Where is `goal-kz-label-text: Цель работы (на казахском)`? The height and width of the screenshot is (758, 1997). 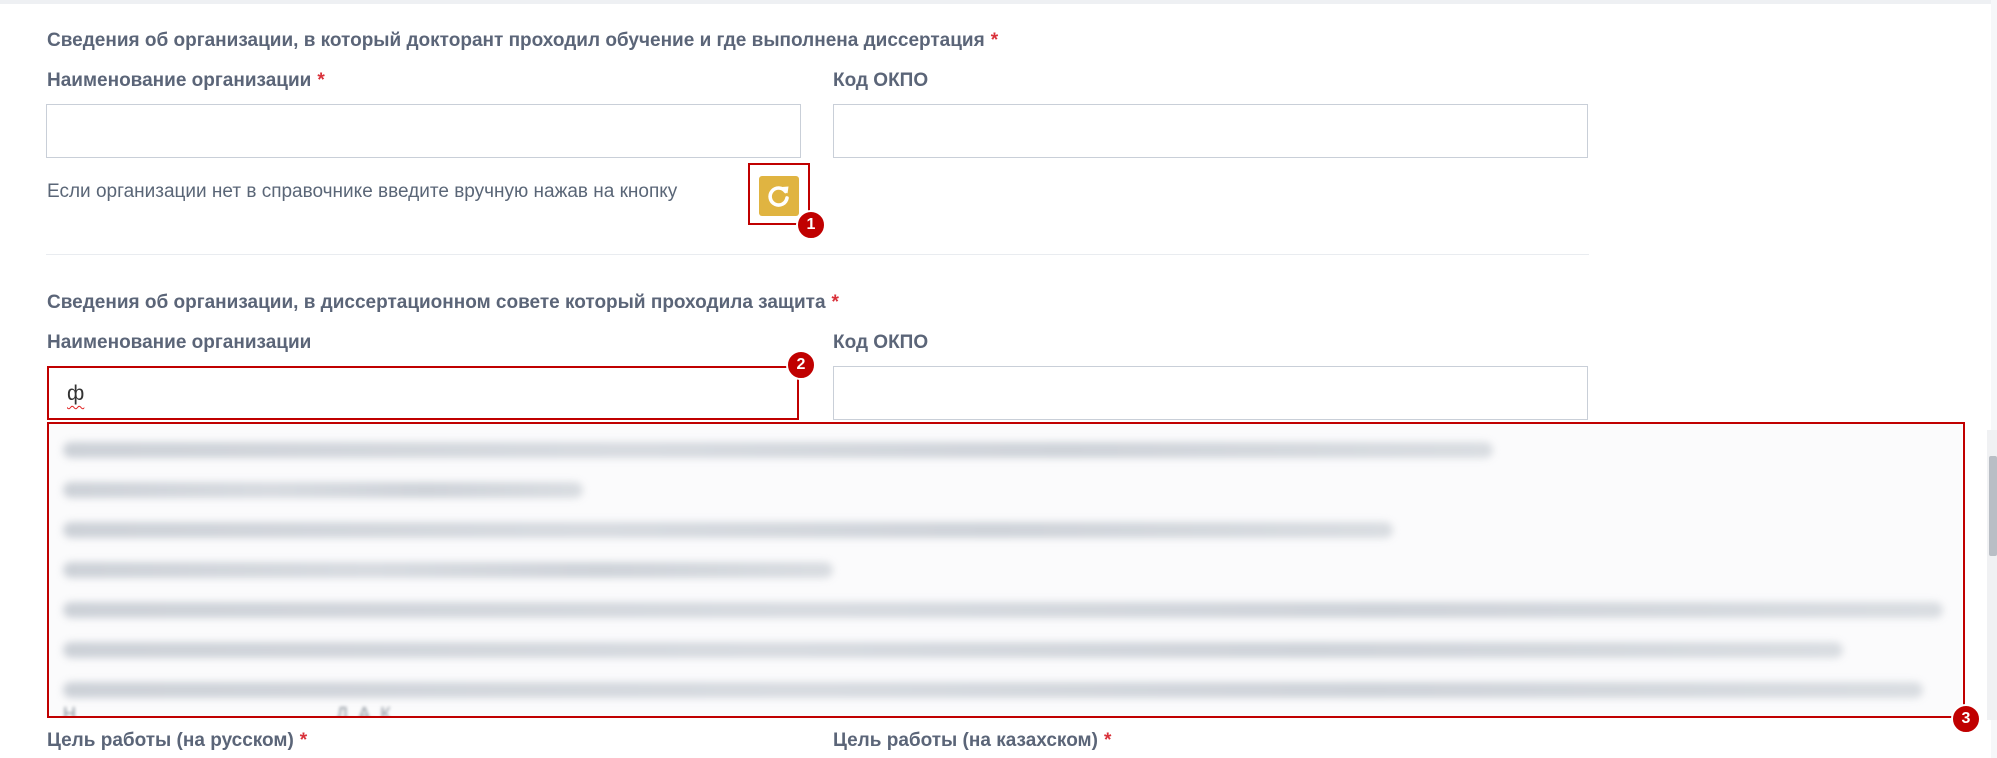
goal-kz-label-text: Цель работы (на казахском) is located at coordinates (965, 740).